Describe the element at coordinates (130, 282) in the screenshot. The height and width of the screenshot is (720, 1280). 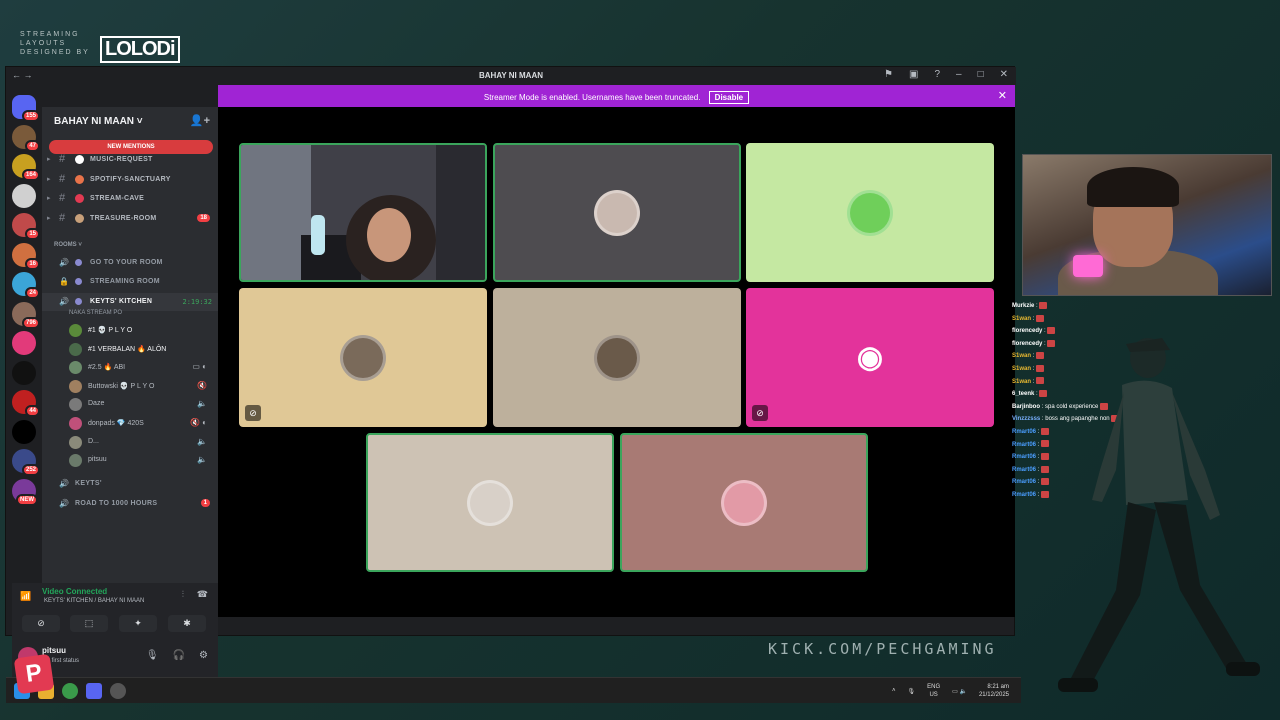
I see `voice-channel: 🔒 STREAMING ROOM` at that location.